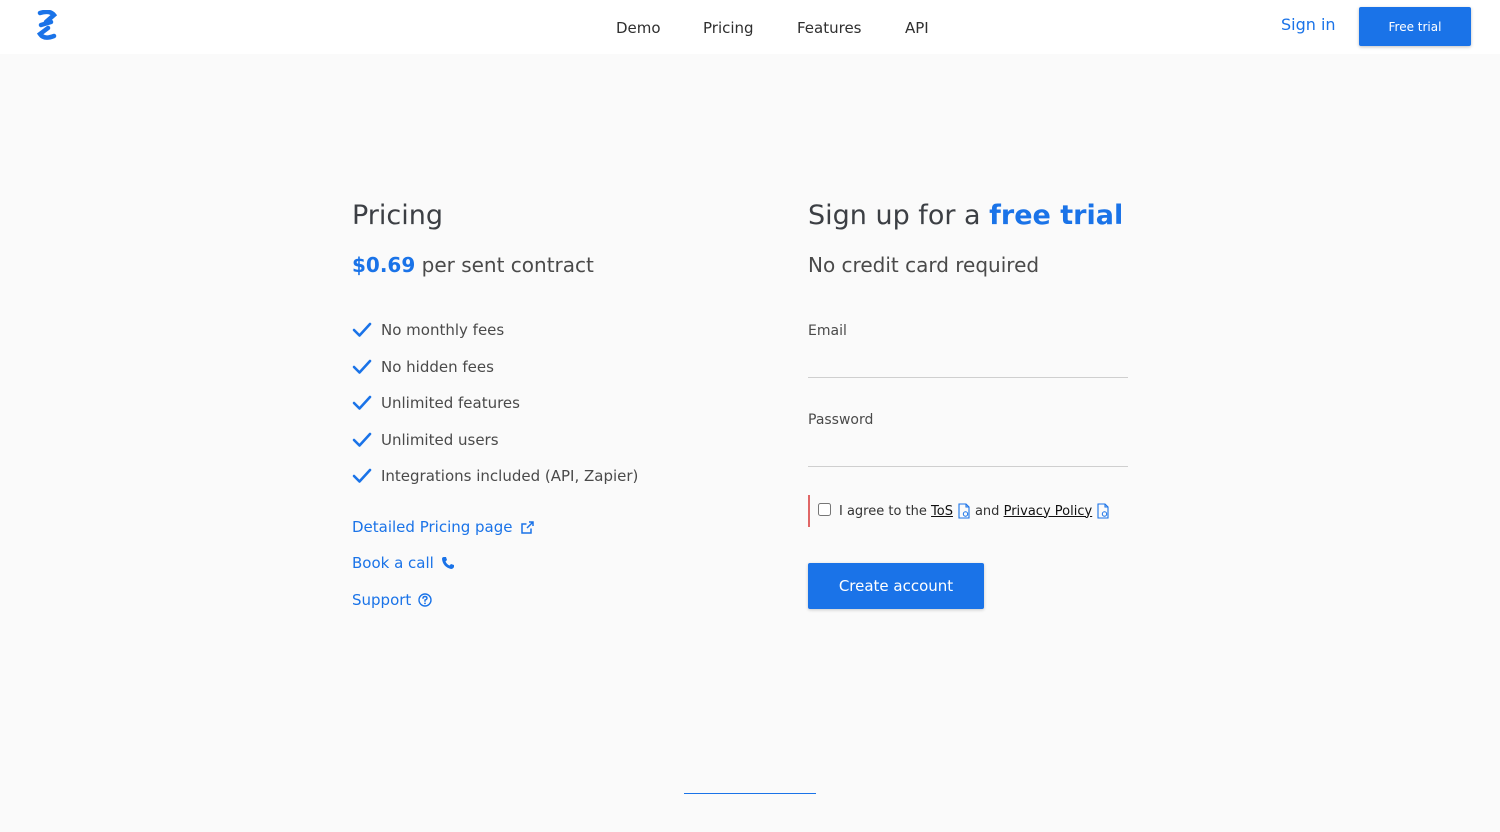 Image resolution: width=1500 pixels, height=832 pixels. Describe the element at coordinates (507, 265) in the screenshot. I see `price-suffix: per sent contract` at that location.